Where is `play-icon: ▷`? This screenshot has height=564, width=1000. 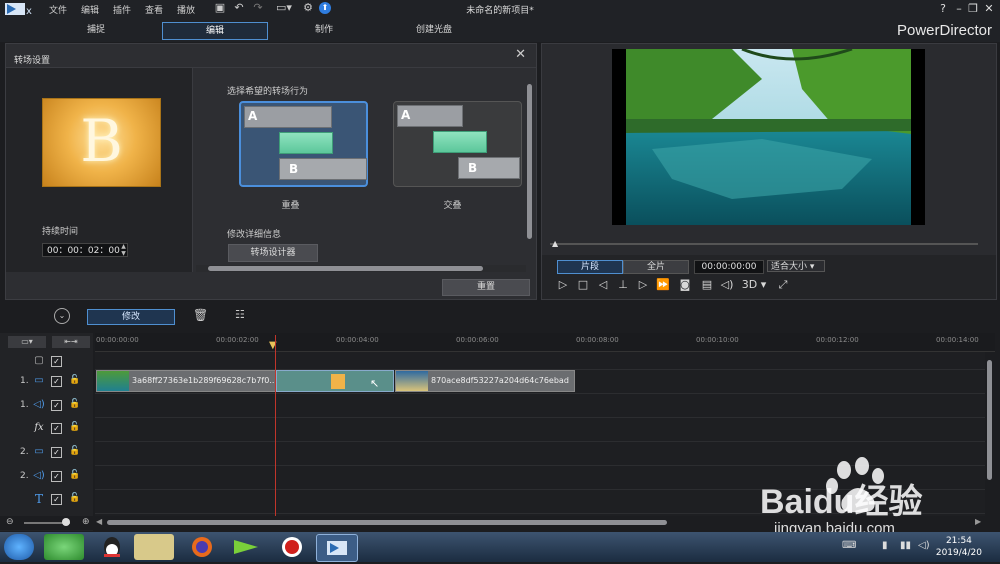 play-icon: ▷ is located at coordinates (563, 285).